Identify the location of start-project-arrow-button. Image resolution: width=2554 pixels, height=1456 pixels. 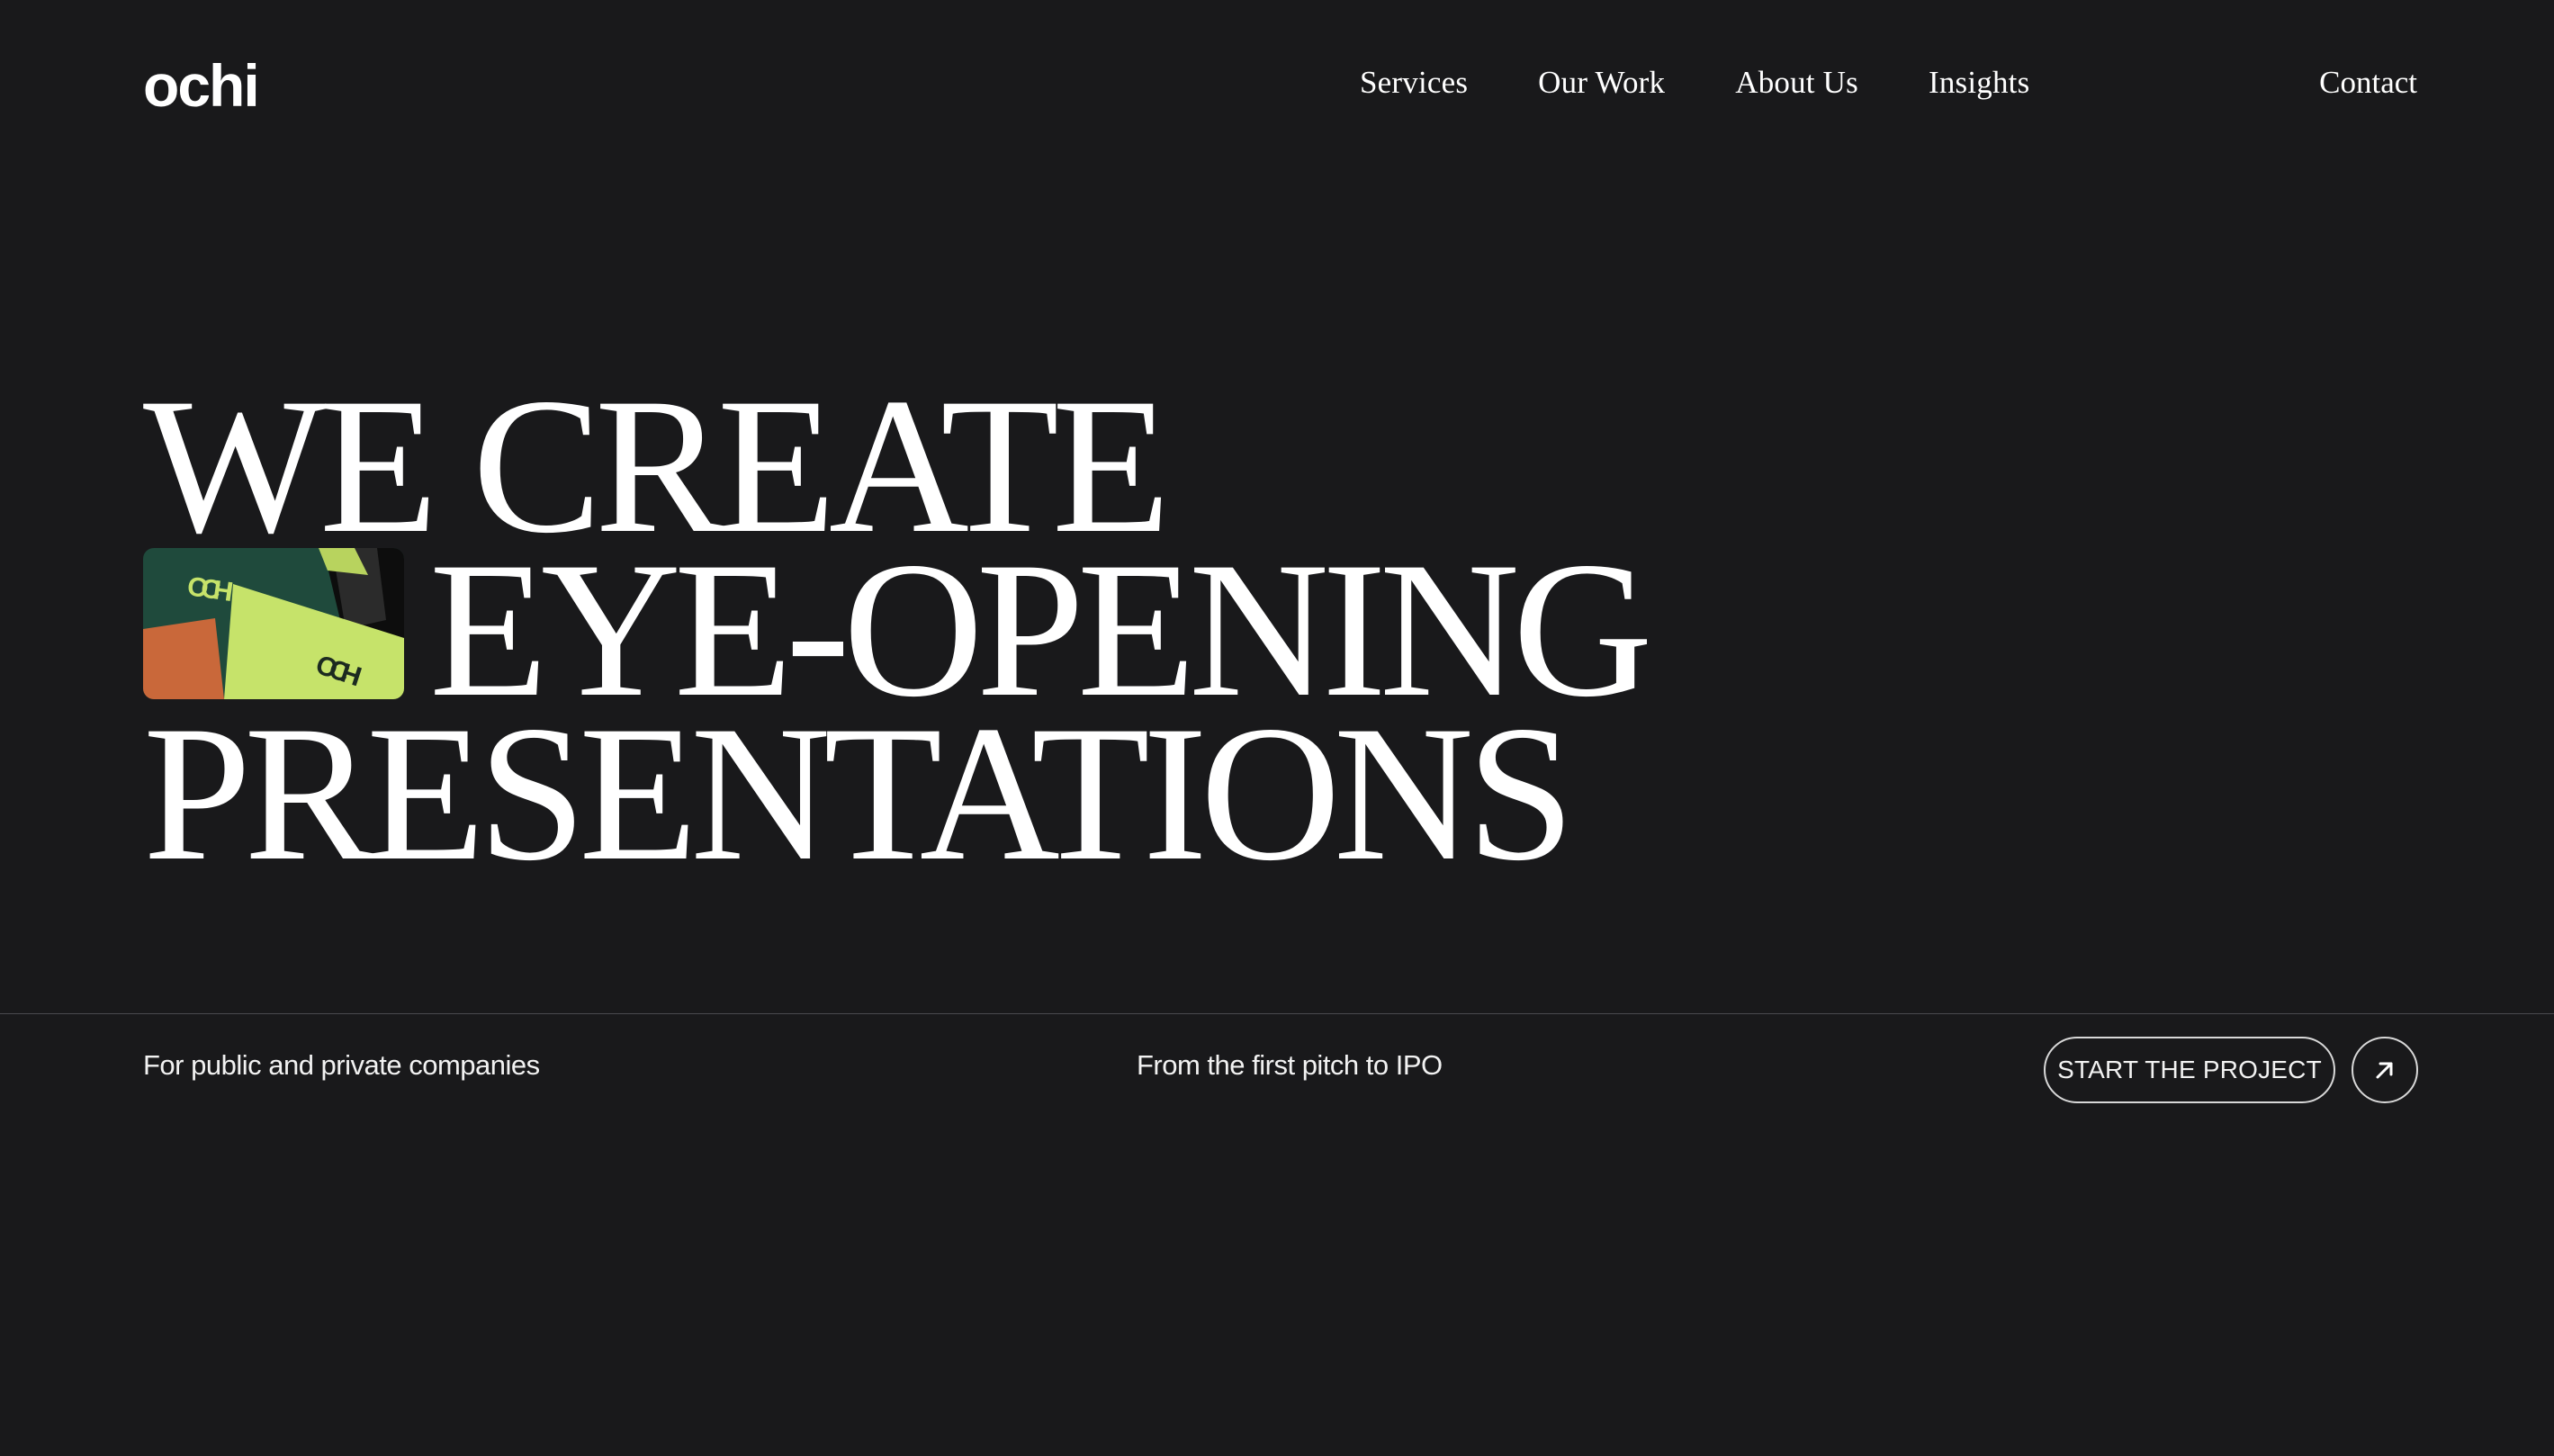
(2385, 1070).